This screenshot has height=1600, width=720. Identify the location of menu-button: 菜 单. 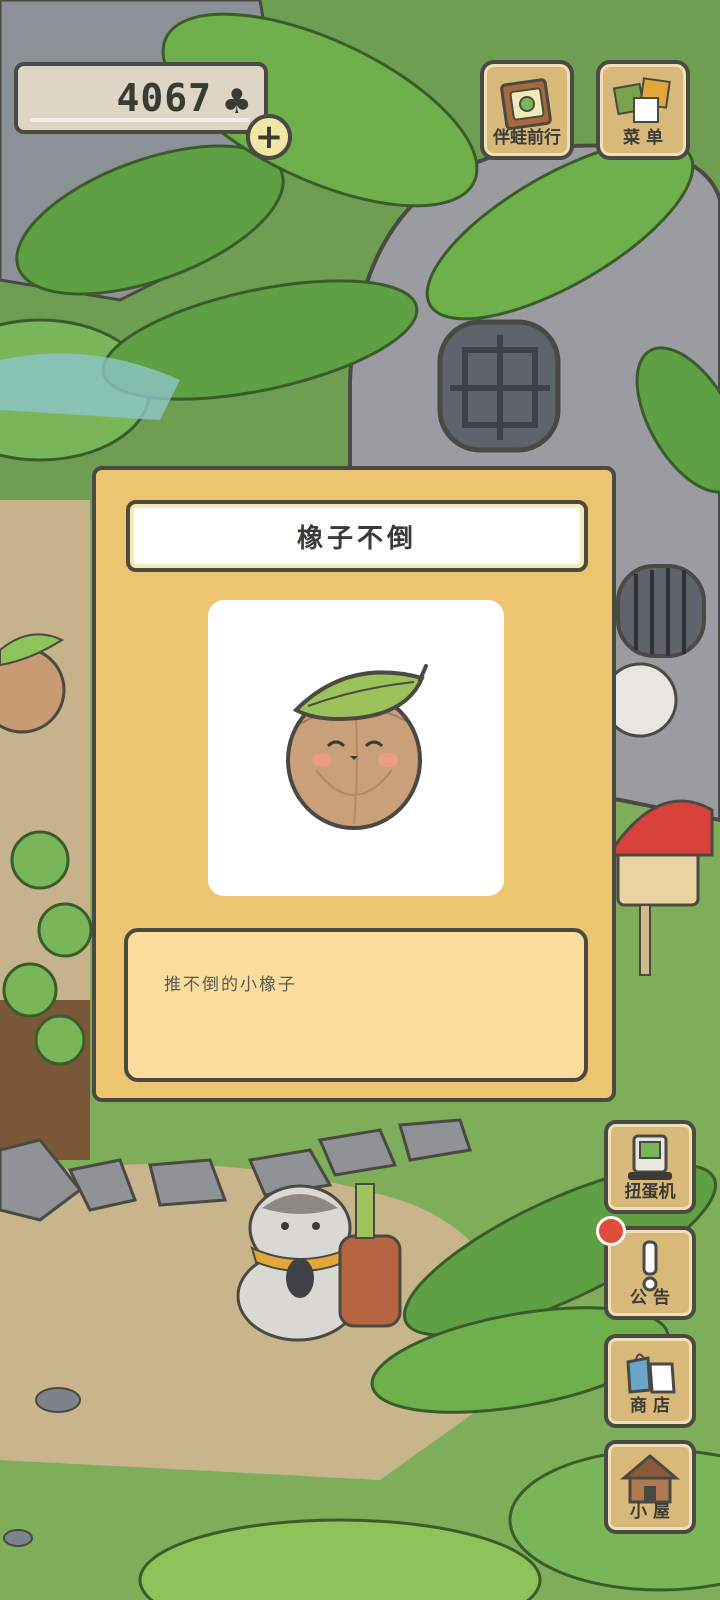
(643, 110).